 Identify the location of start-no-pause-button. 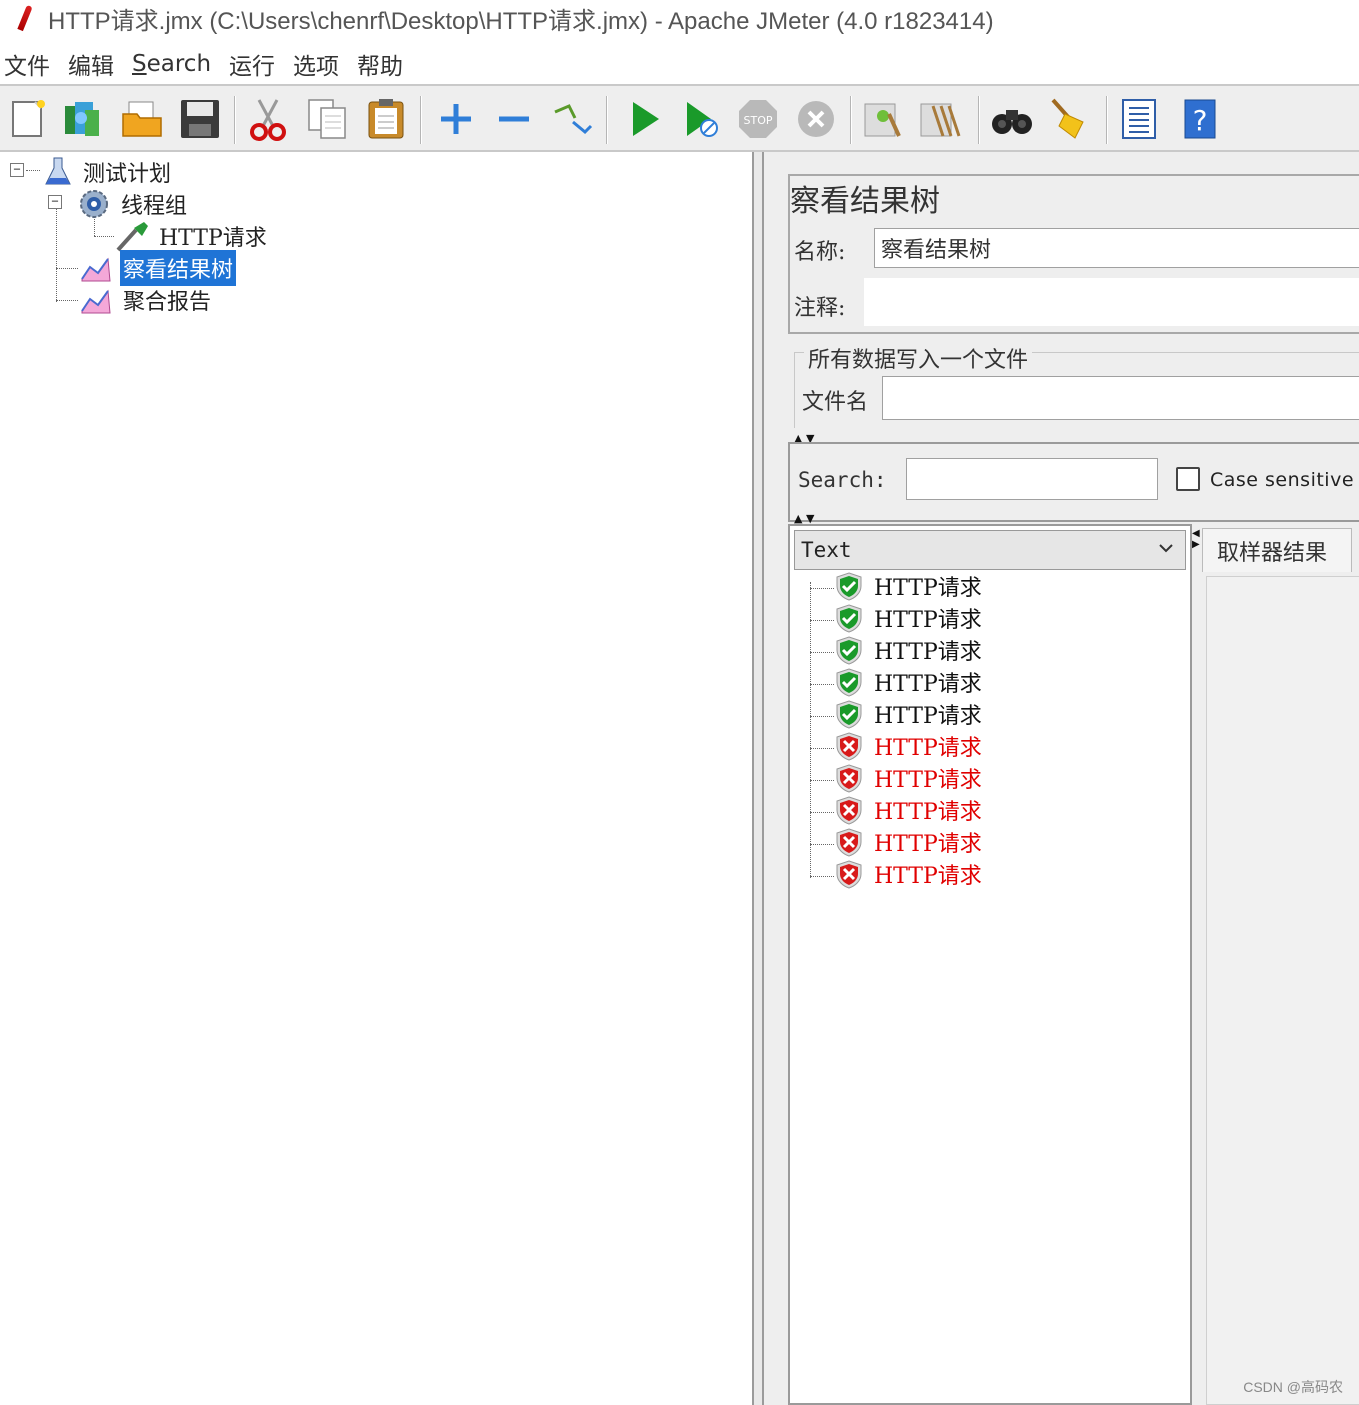
(702, 119).